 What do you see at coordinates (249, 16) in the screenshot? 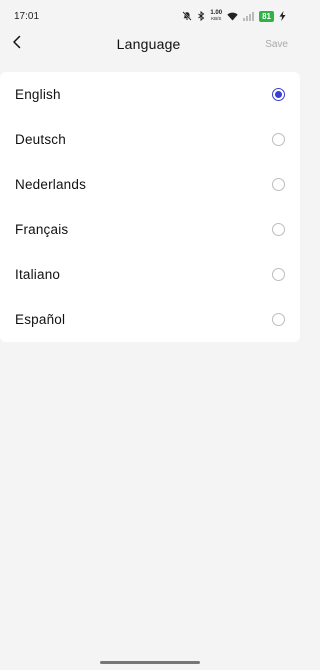
I see `signal-icon` at bounding box center [249, 16].